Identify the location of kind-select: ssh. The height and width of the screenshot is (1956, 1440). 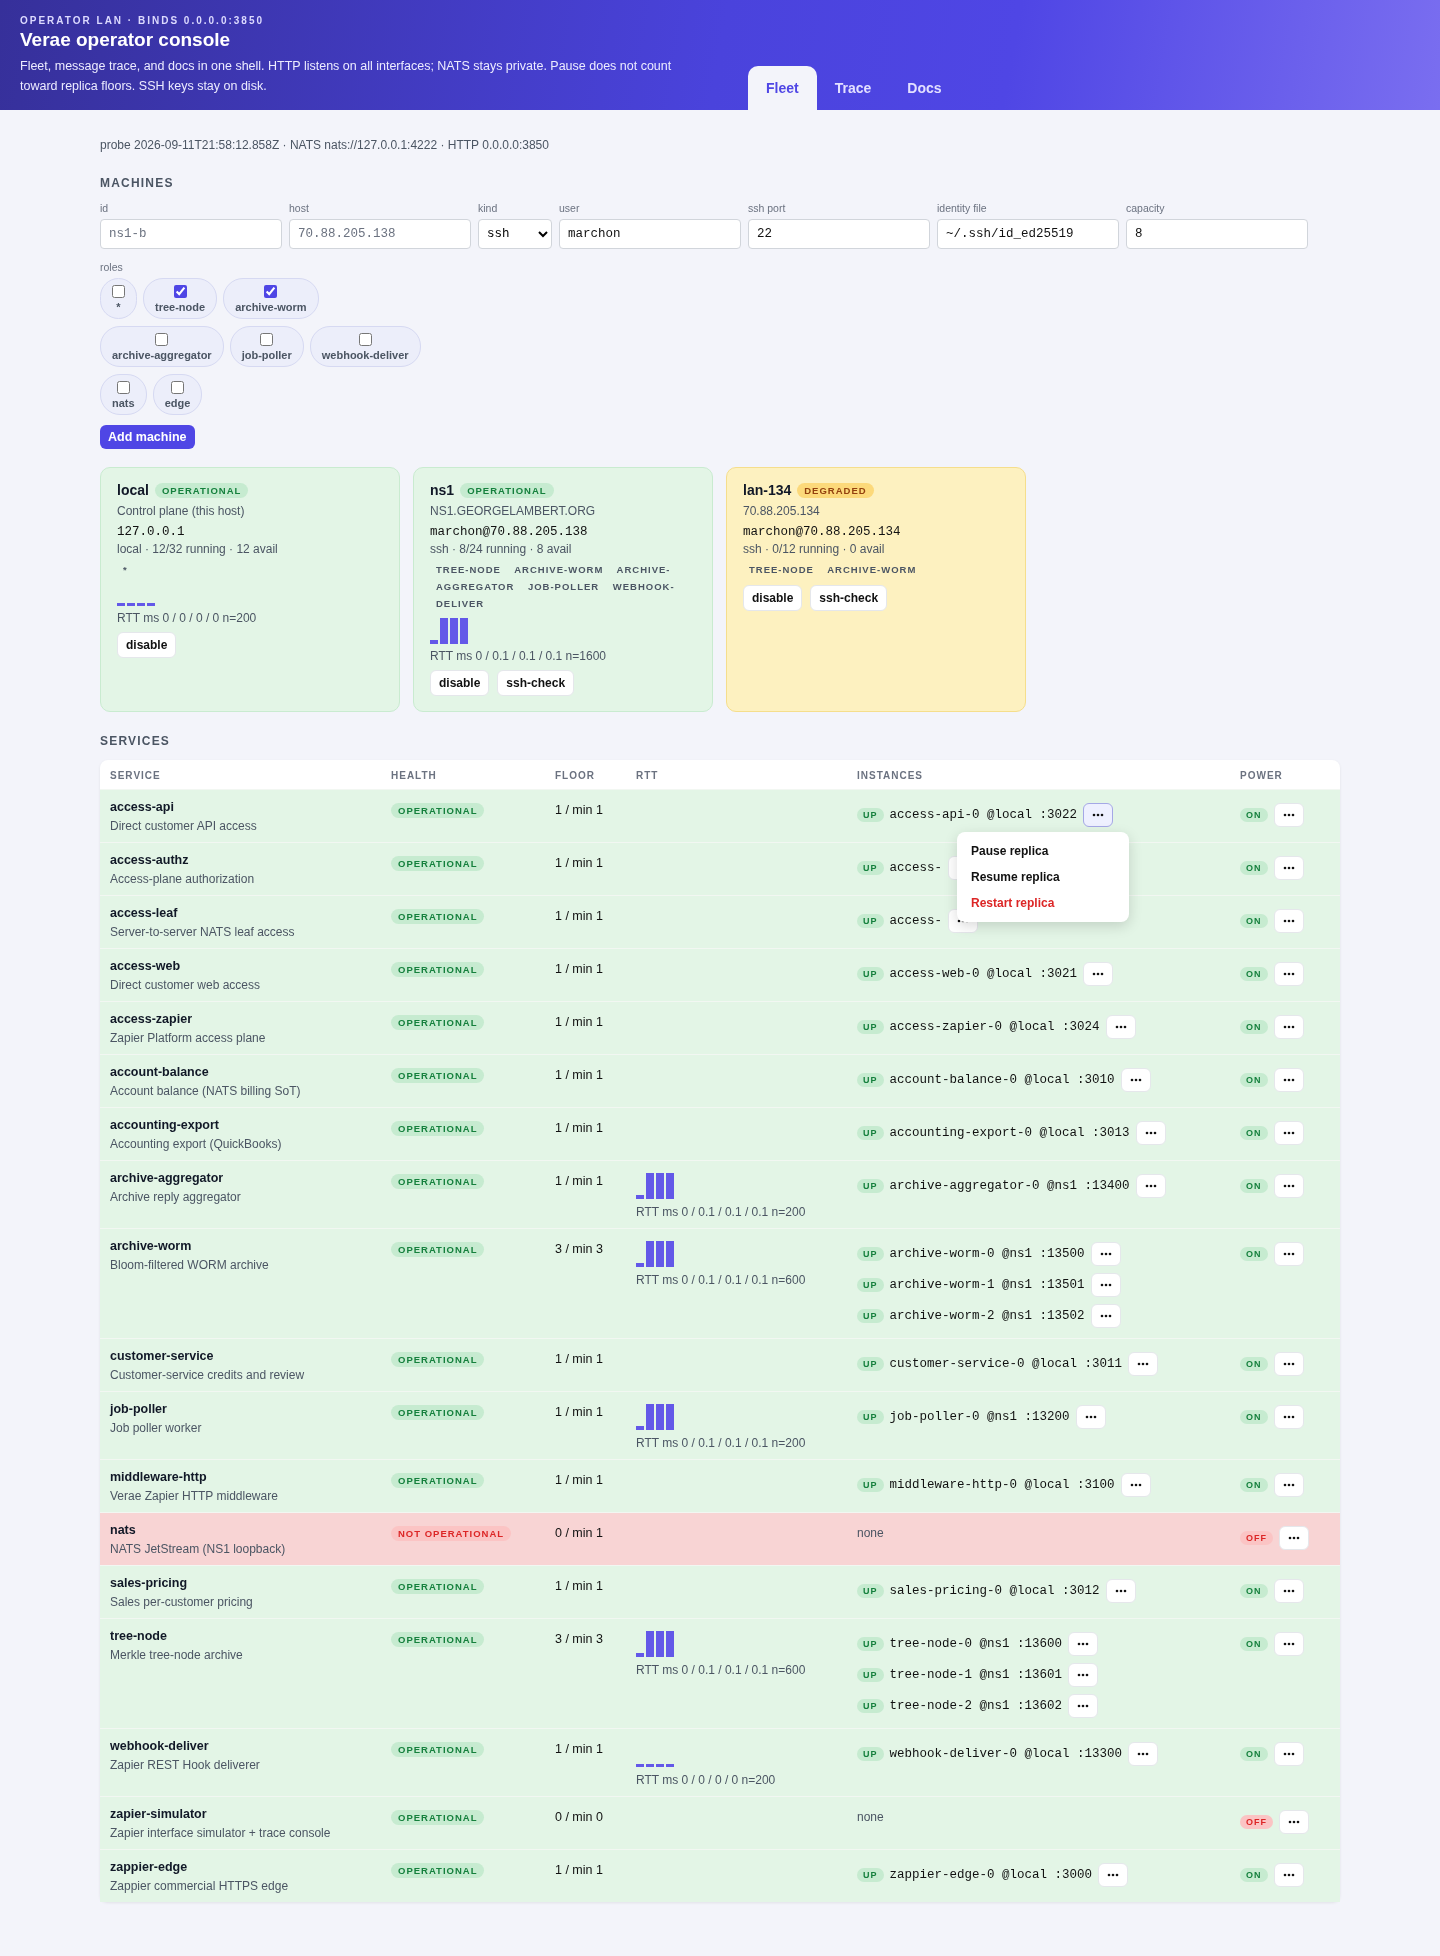
(515, 234).